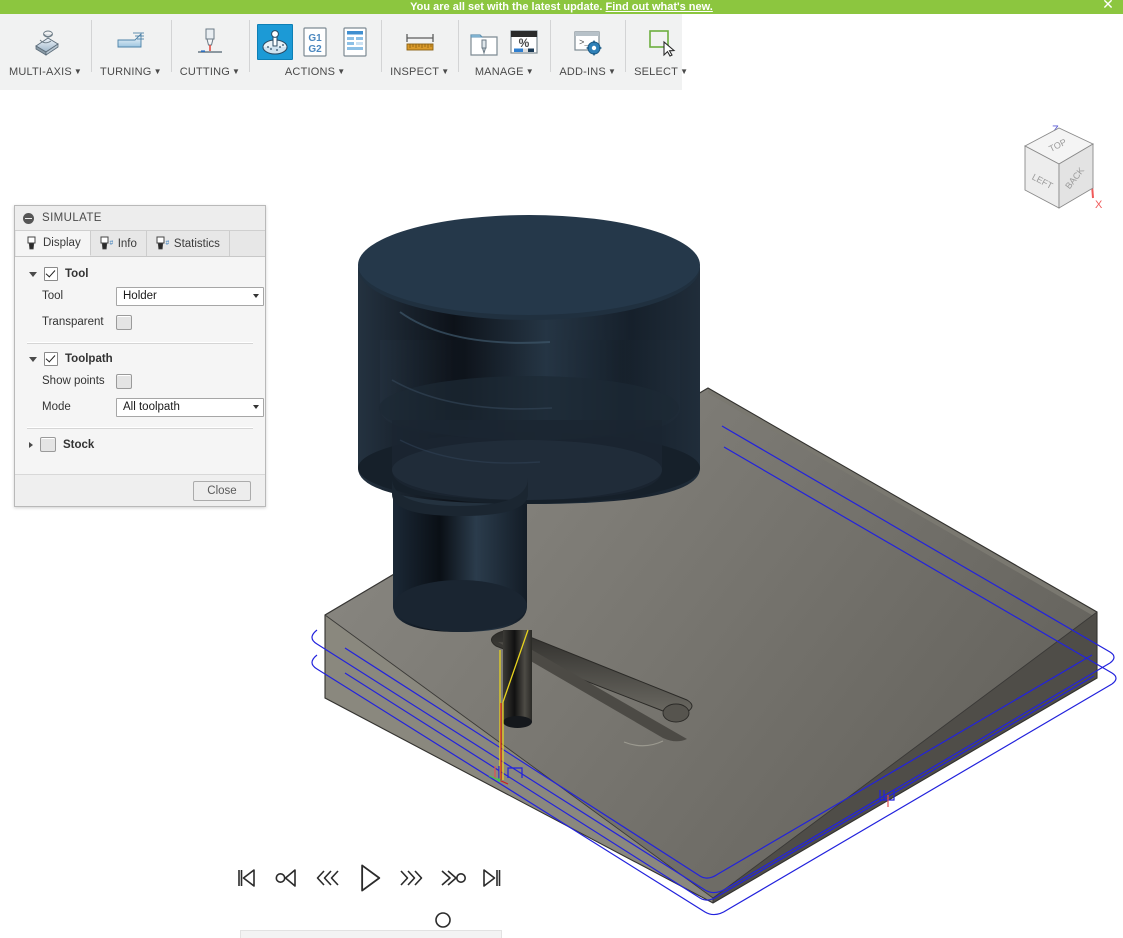 Image resolution: width=1123 pixels, height=938 pixels. I want to click on tool-field-label: Tool, so click(53, 296).